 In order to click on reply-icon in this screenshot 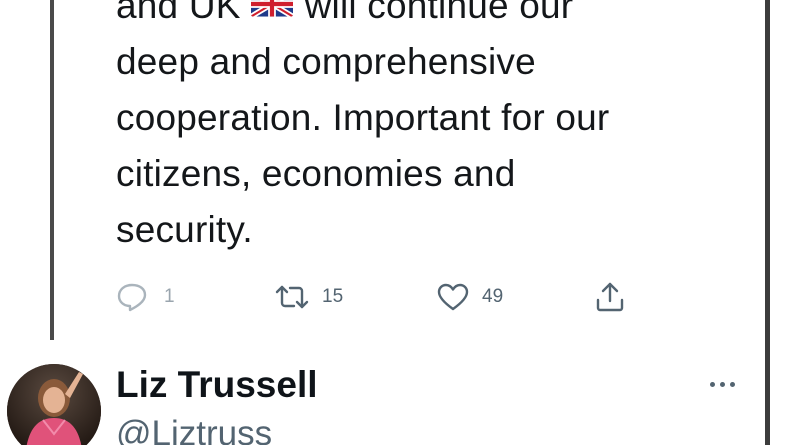, I will do `click(132, 297)`.